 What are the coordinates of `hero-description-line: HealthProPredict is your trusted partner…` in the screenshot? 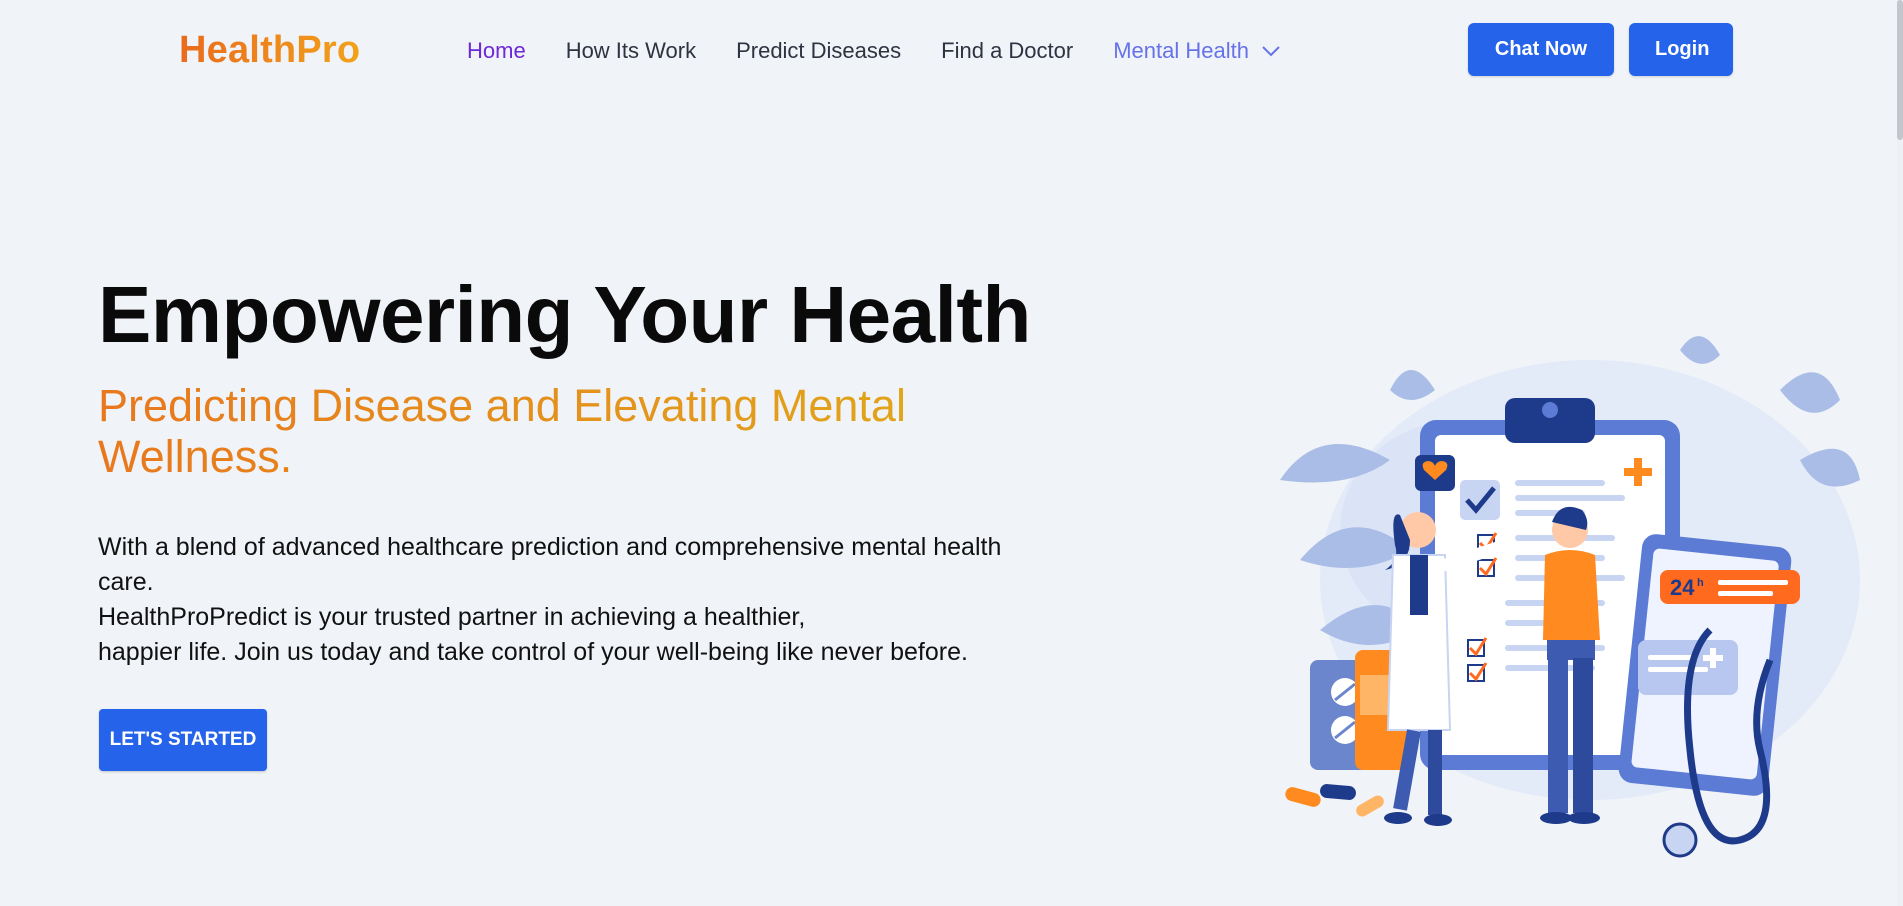 It's located at (452, 617).